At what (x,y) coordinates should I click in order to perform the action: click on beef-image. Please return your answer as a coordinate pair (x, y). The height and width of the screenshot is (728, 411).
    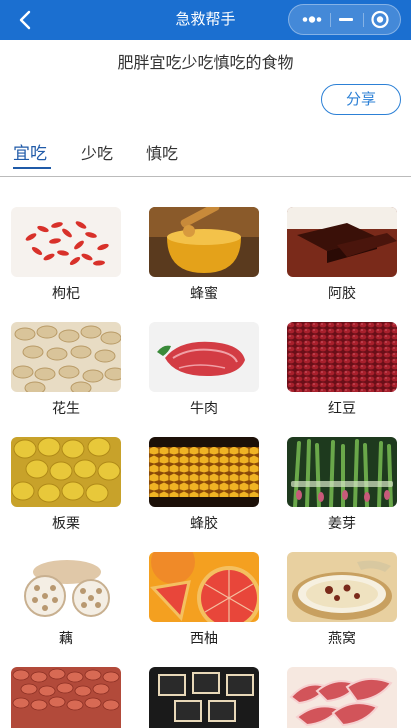
    Looking at the image, I should click on (204, 357).